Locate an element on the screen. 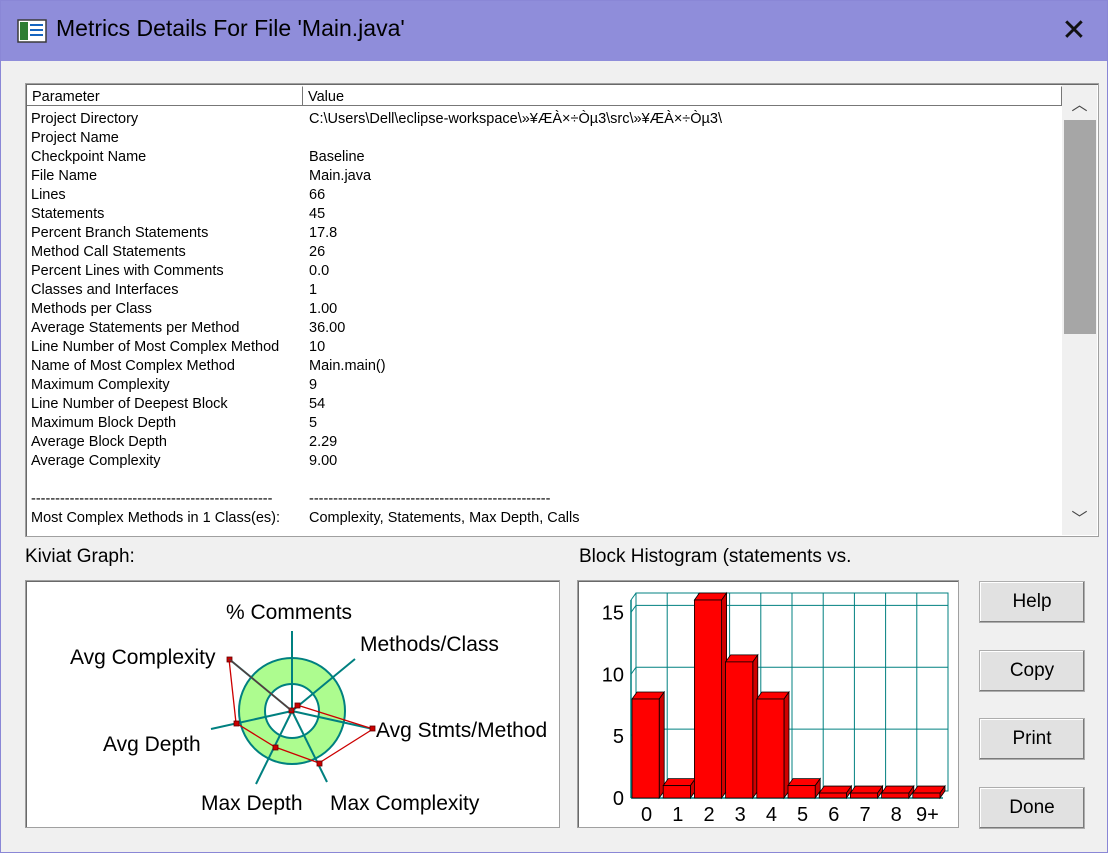  done-button: Done is located at coordinates (1032, 808).